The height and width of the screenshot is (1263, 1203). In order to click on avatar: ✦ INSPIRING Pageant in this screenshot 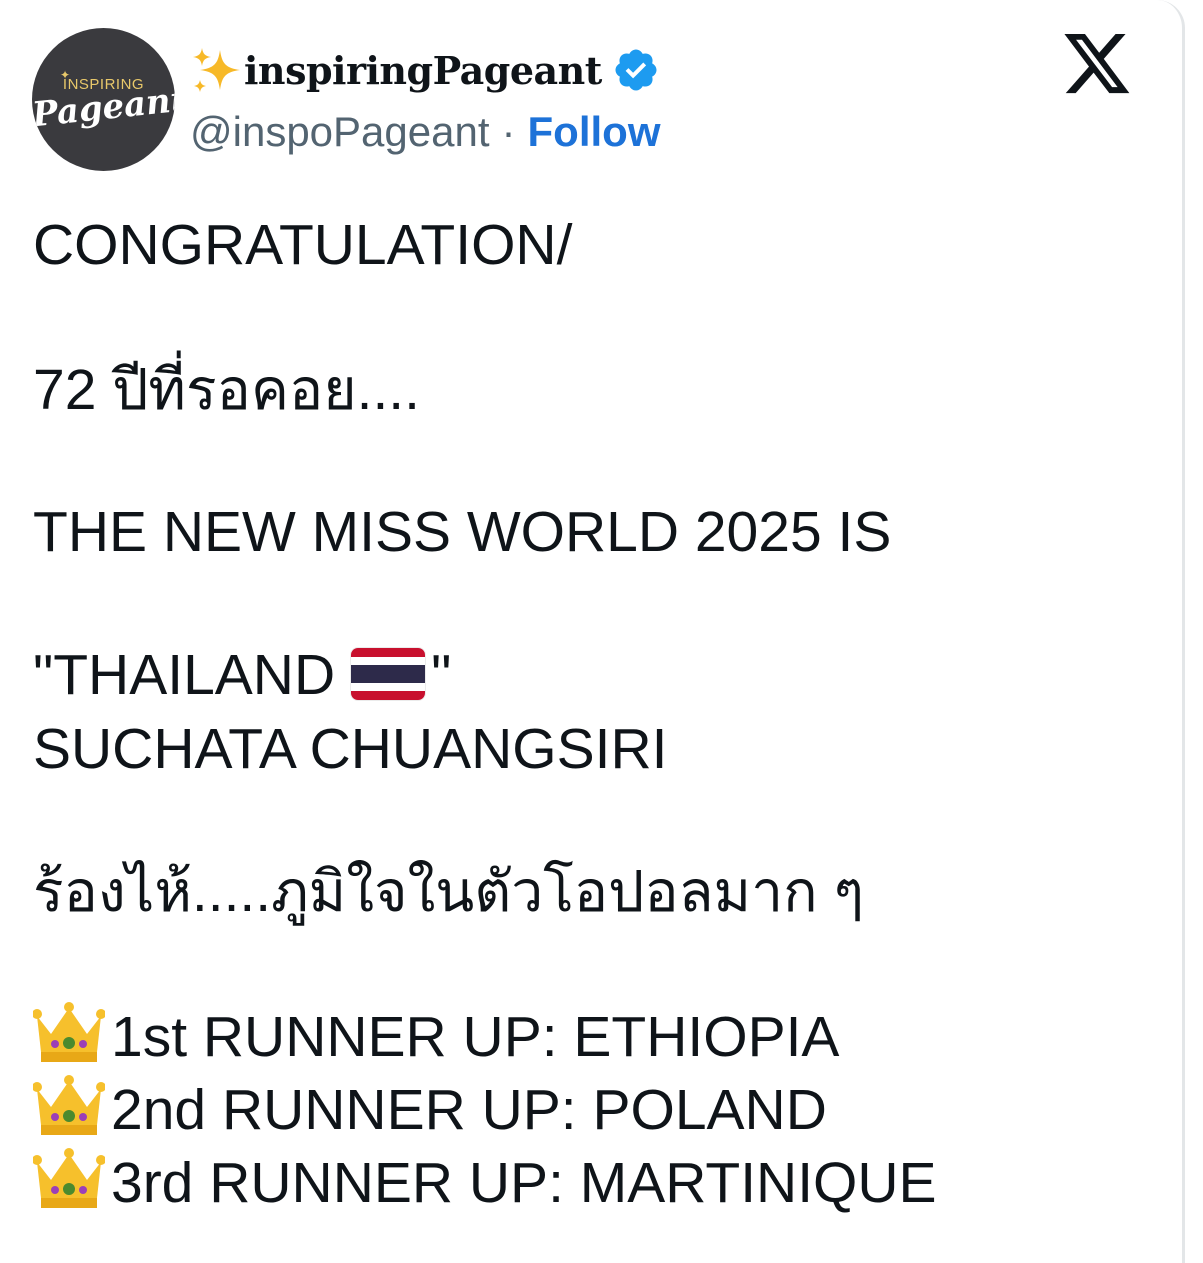, I will do `click(103, 99)`.